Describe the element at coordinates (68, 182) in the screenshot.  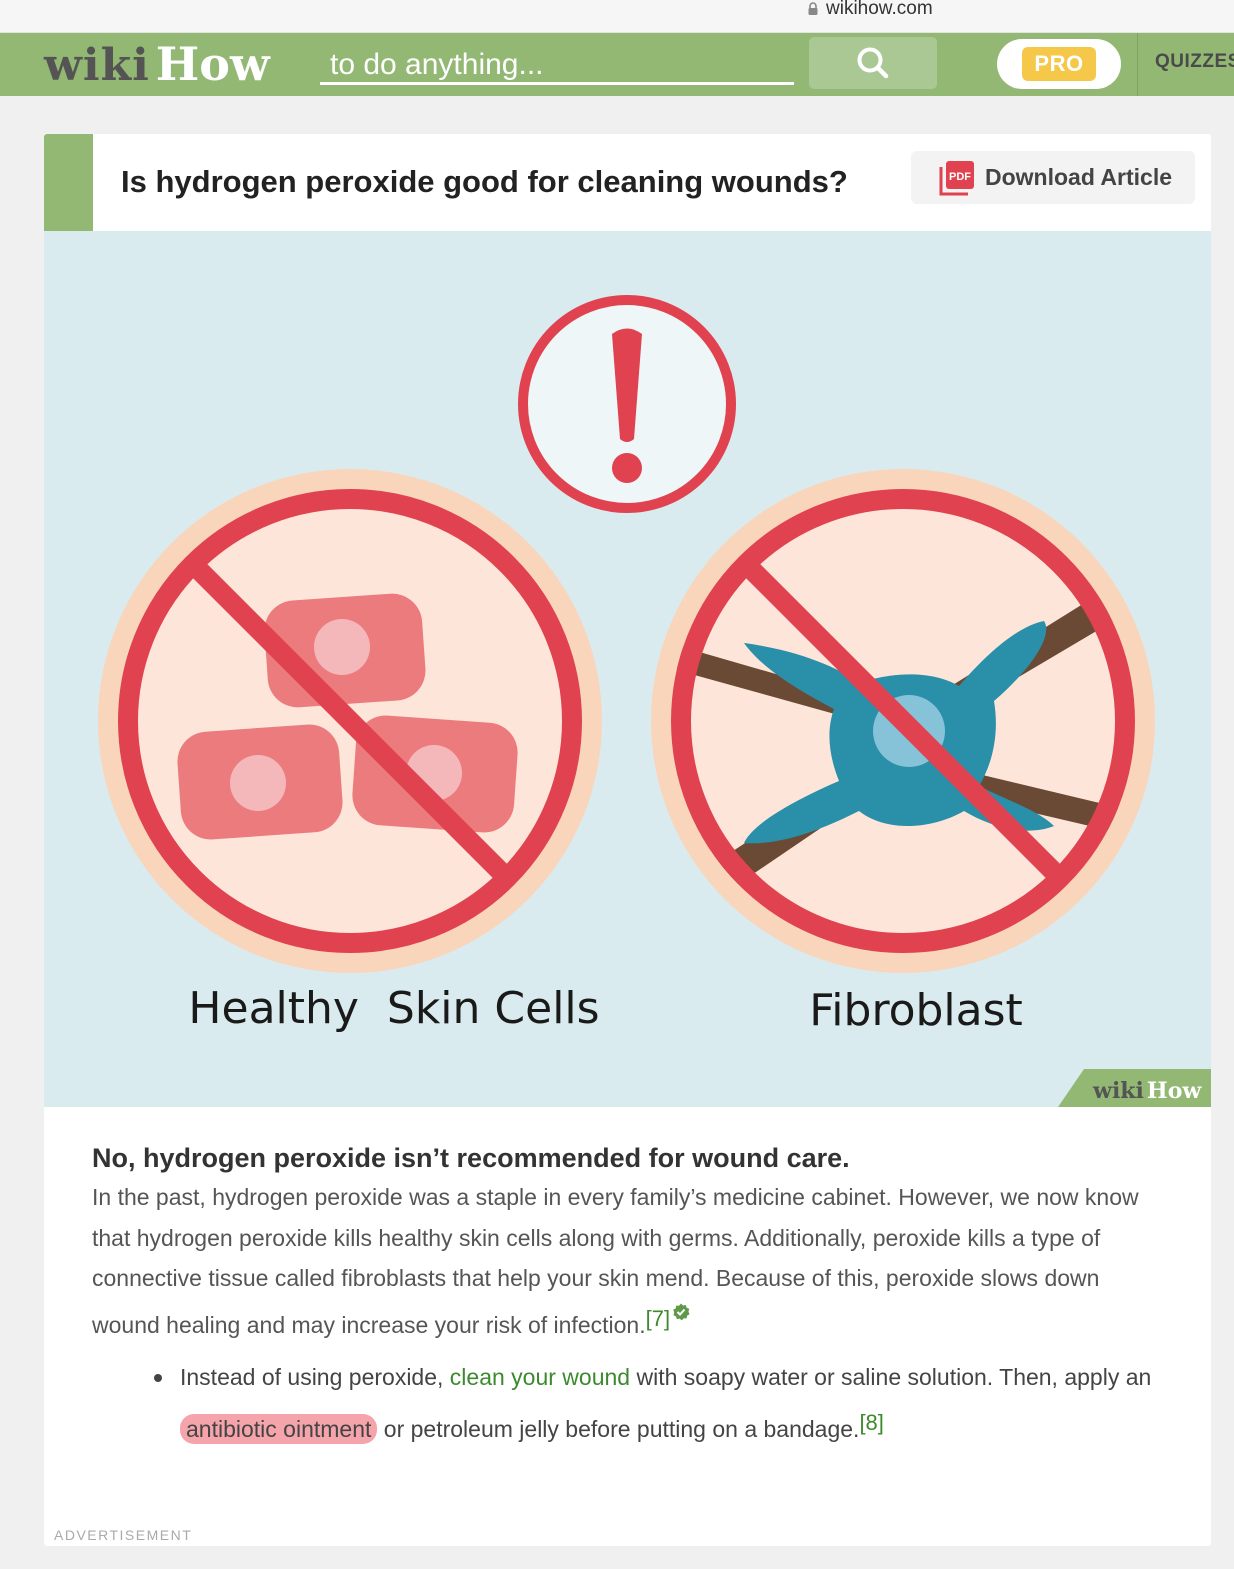
I see `title-accent-bar` at that location.